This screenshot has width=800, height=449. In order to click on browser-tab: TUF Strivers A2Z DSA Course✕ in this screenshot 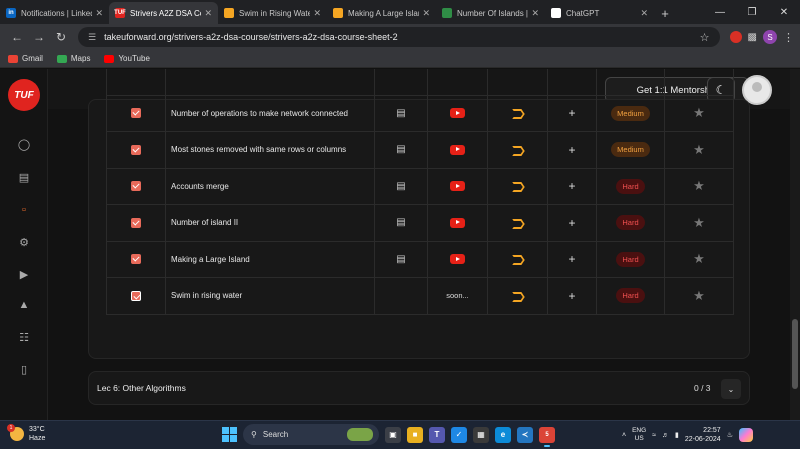, I will do `click(163, 13)`.